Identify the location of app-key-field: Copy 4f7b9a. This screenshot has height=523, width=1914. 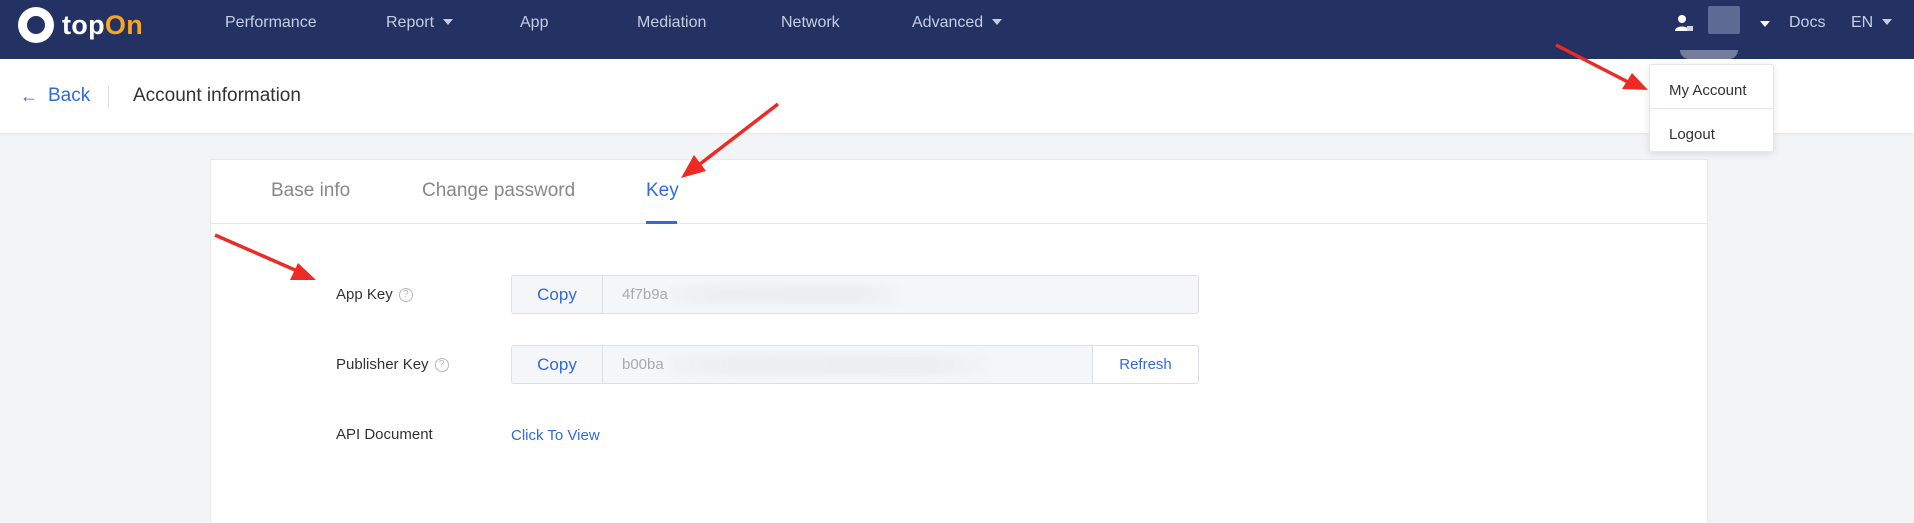
(855, 294).